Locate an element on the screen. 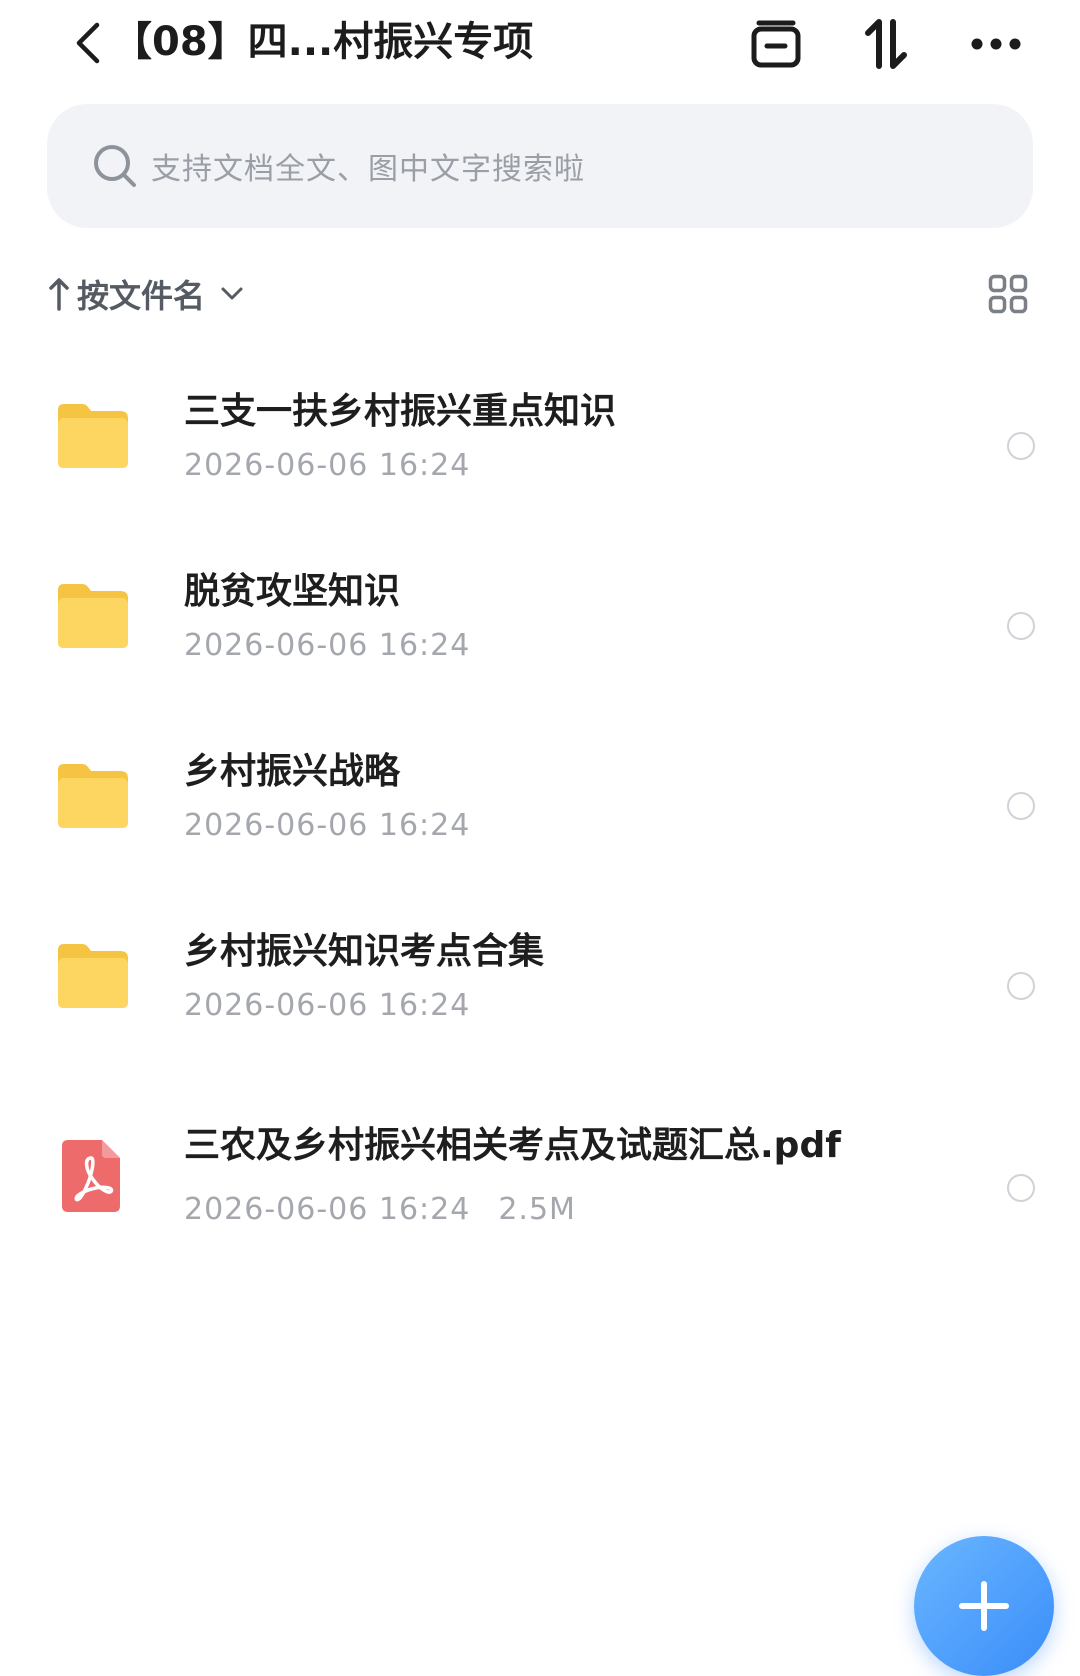  sort-icon is located at coordinates (886, 44).